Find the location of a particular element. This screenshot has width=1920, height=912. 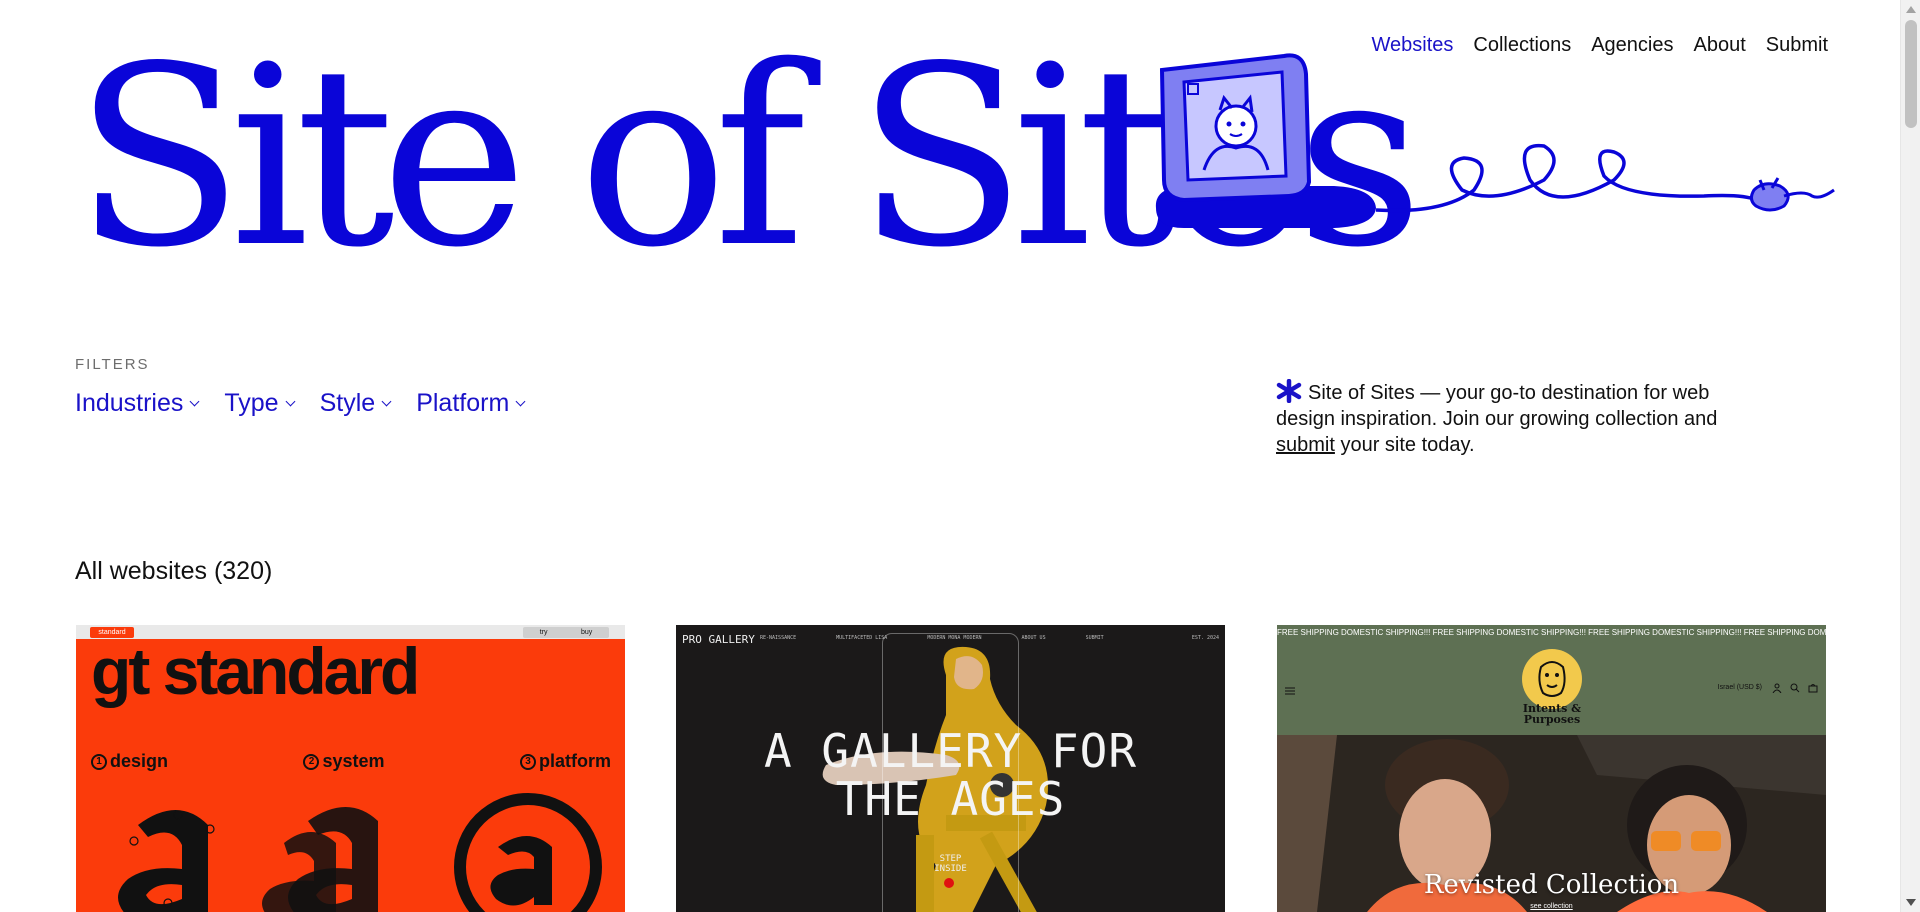

asterisk-icon is located at coordinates (1289, 391).